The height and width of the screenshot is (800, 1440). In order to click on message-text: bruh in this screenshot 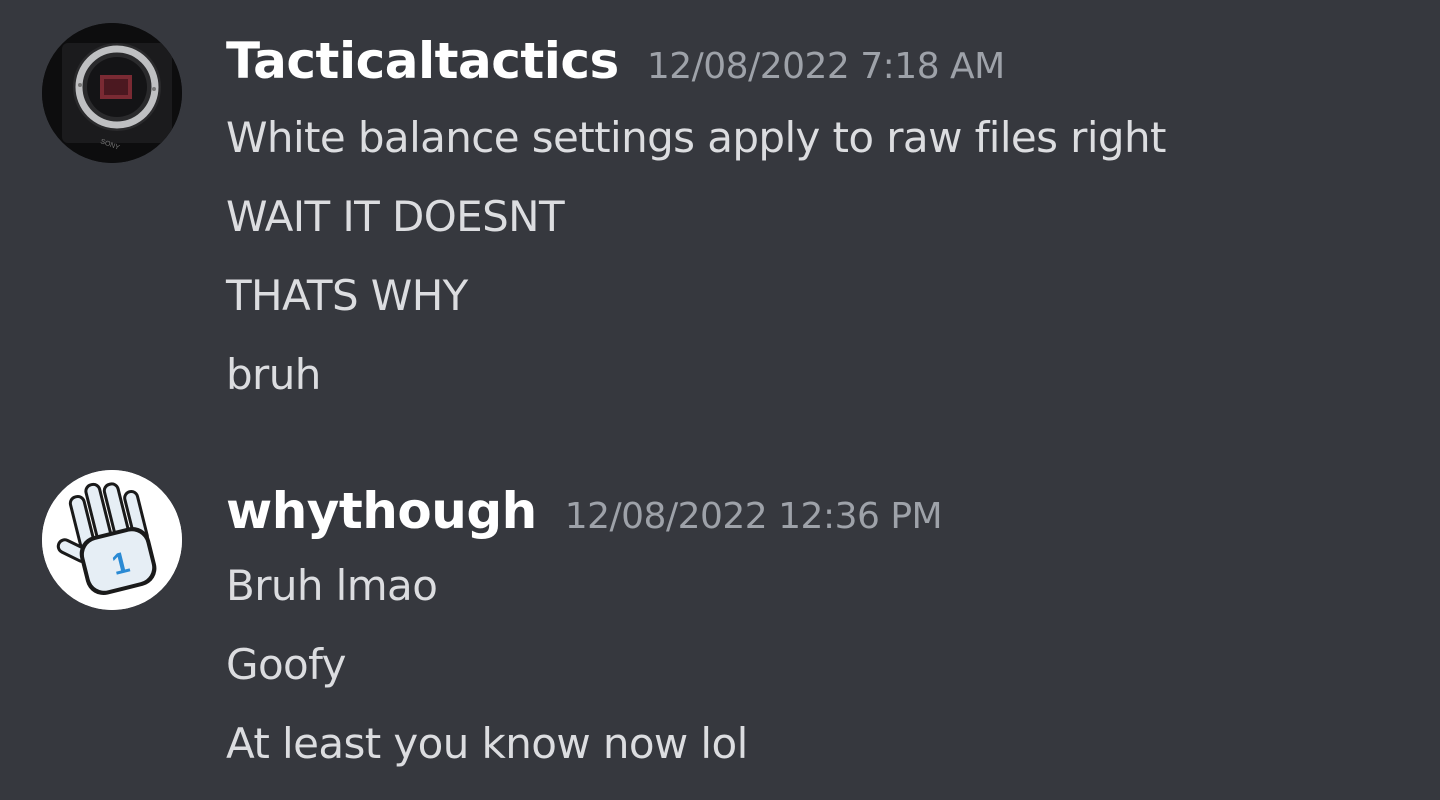, I will do `click(273, 374)`.